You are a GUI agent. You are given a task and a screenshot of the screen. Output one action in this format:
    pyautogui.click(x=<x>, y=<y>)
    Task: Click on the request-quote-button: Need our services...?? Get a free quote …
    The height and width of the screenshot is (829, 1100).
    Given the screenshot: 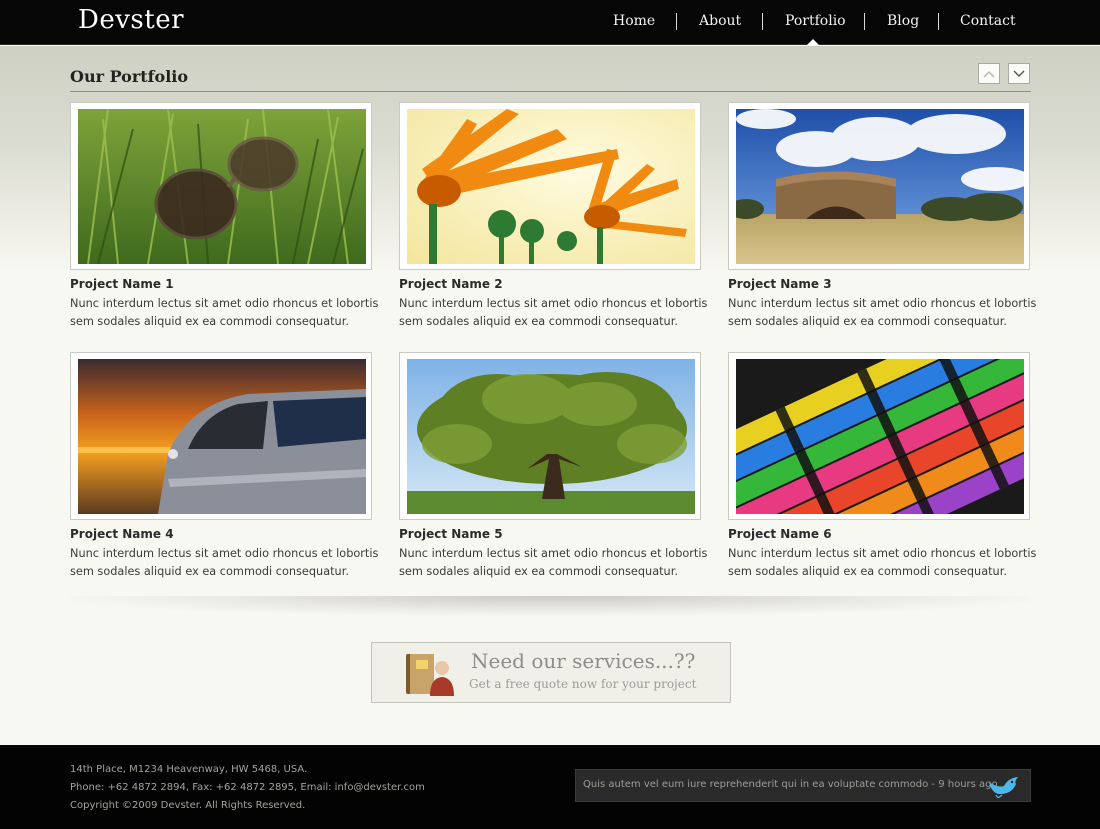 What is the action you would take?
    pyautogui.click(x=551, y=672)
    